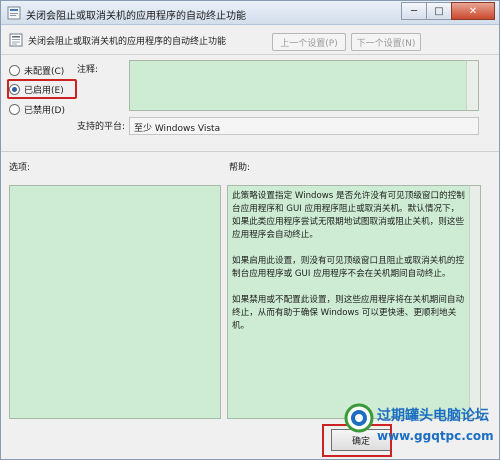 Image resolution: width=500 pixels, height=460 pixels. I want to click on options-label: 选项:, so click(20, 168).